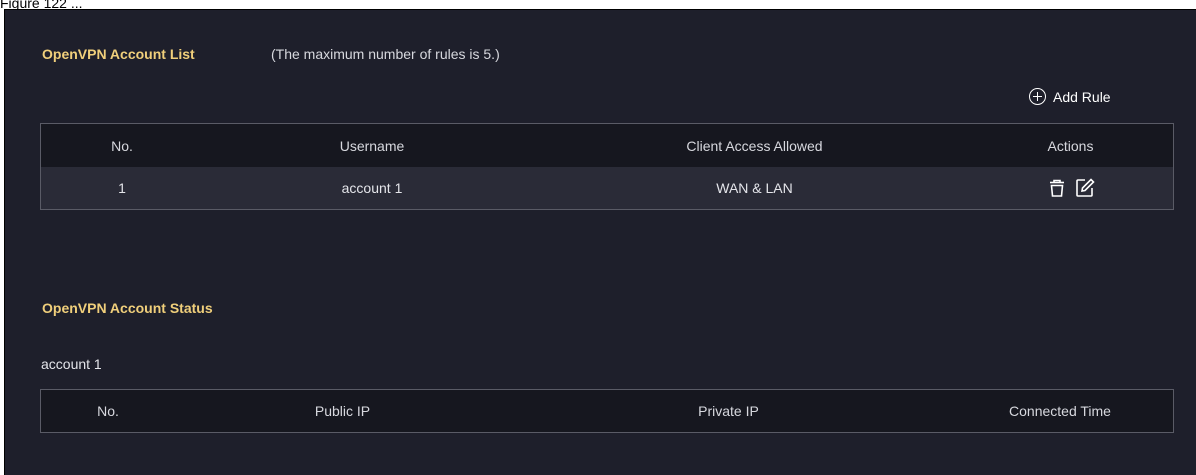  What do you see at coordinates (342, 411) in the screenshot?
I see `status-column-public-ip: Public IP` at bounding box center [342, 411].